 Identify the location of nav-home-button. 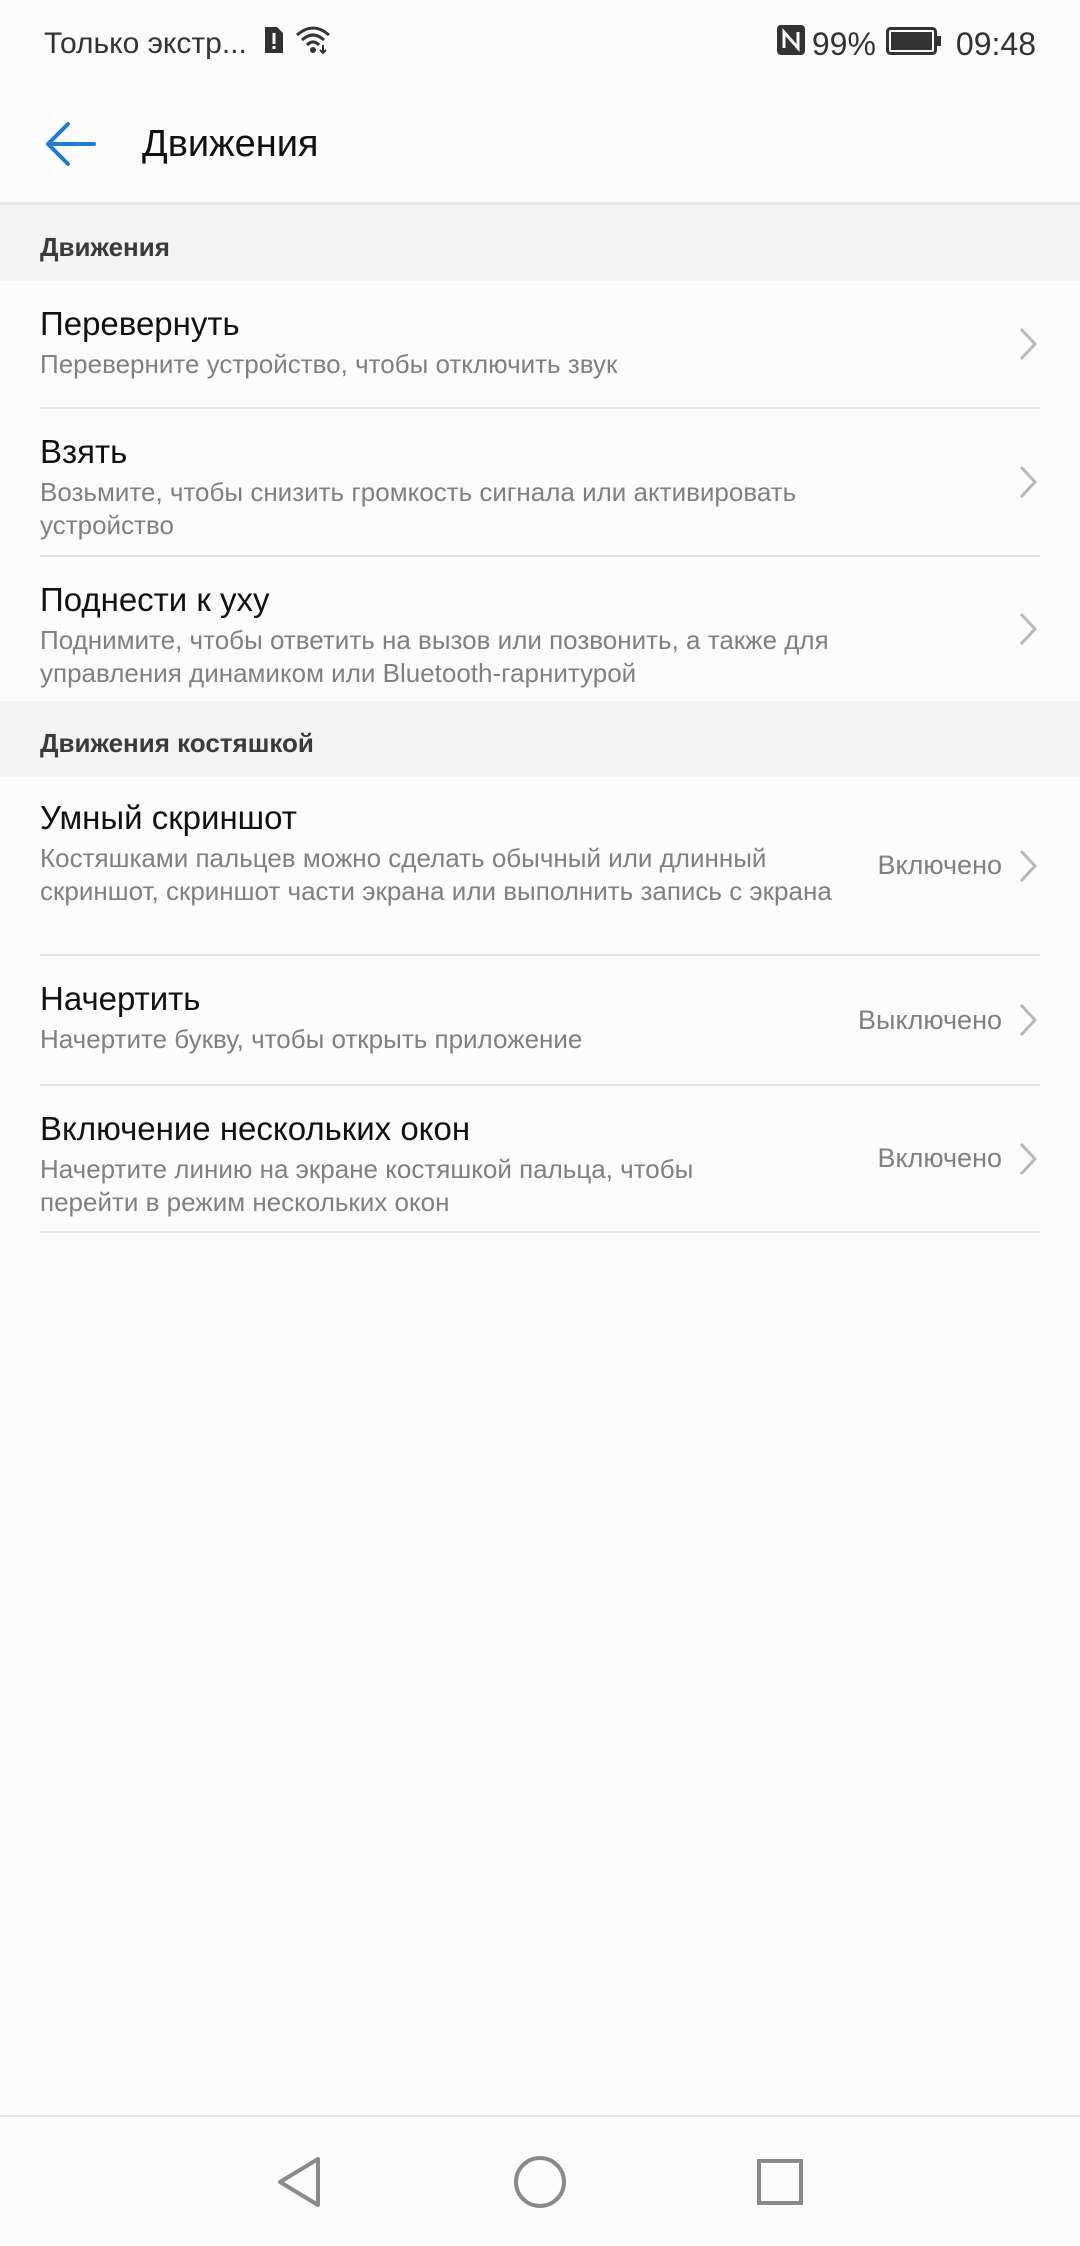
(540, 2182).